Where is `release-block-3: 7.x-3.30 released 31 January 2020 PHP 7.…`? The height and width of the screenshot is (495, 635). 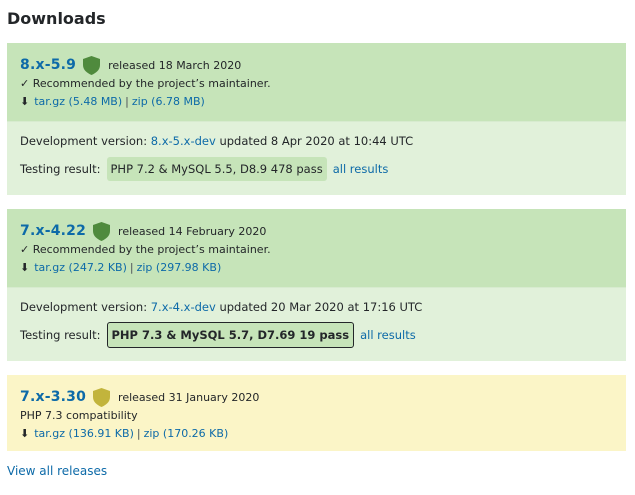 release-block-3: 7.x-3.30 released 31 January 2020 PHP 7.… is located at coordinates (316, 413).